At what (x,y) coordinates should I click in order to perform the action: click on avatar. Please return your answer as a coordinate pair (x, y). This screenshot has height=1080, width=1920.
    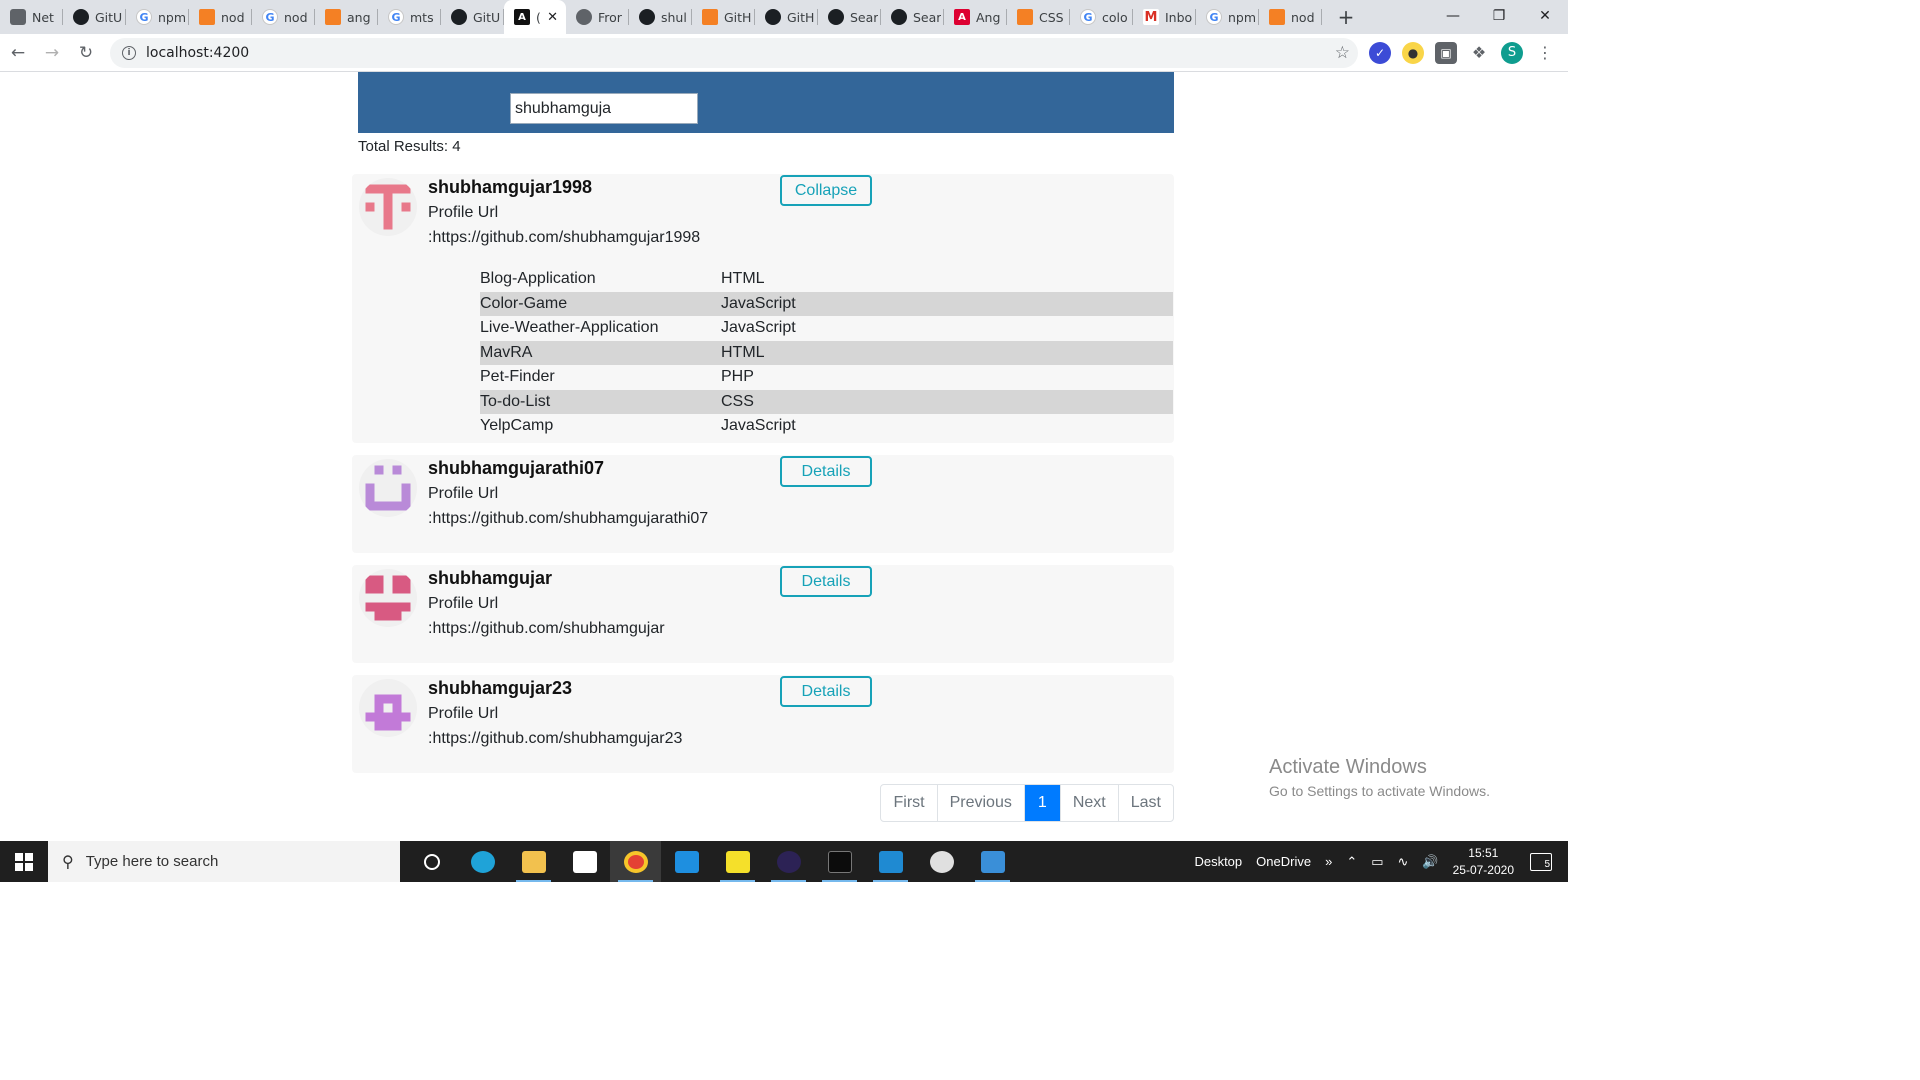
    Looking at the image, I should click on (388, 598).